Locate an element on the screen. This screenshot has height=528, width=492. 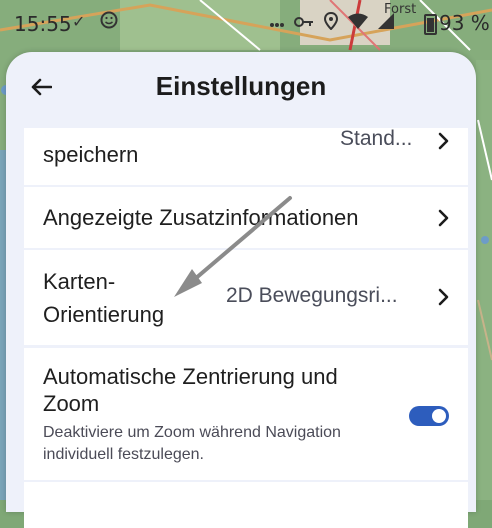
setting-row-center-title-line2: Zoom is located at coordinates (71, 403).